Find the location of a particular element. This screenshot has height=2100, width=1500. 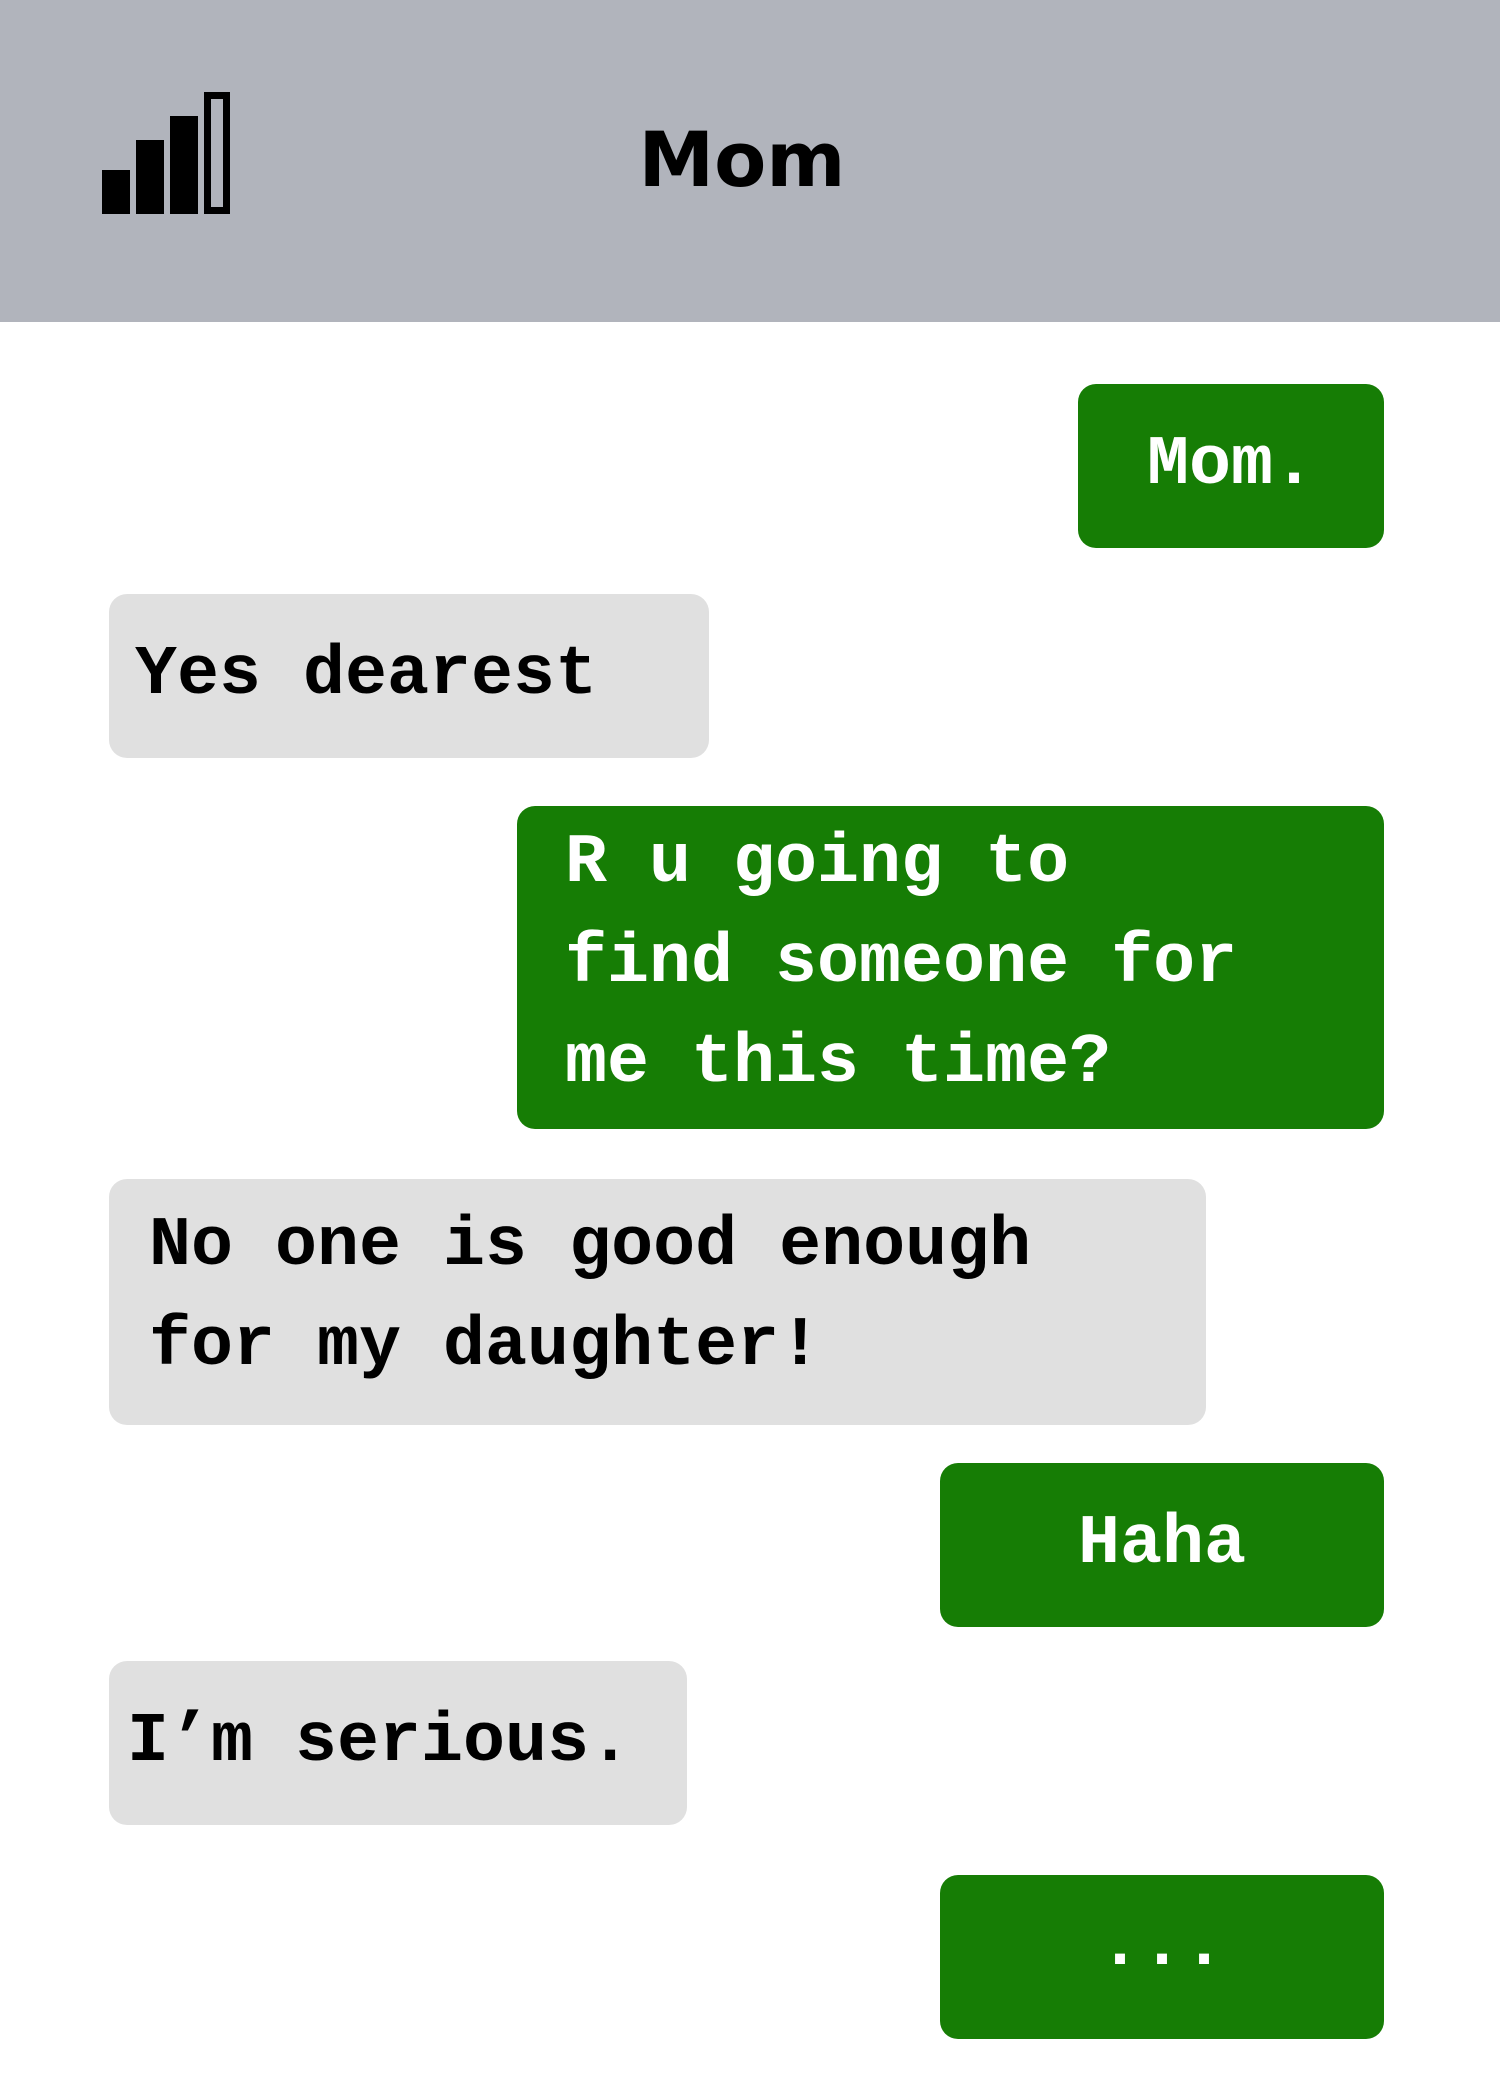

received-message: I’m serious. is located at coordinates (398, 1743).